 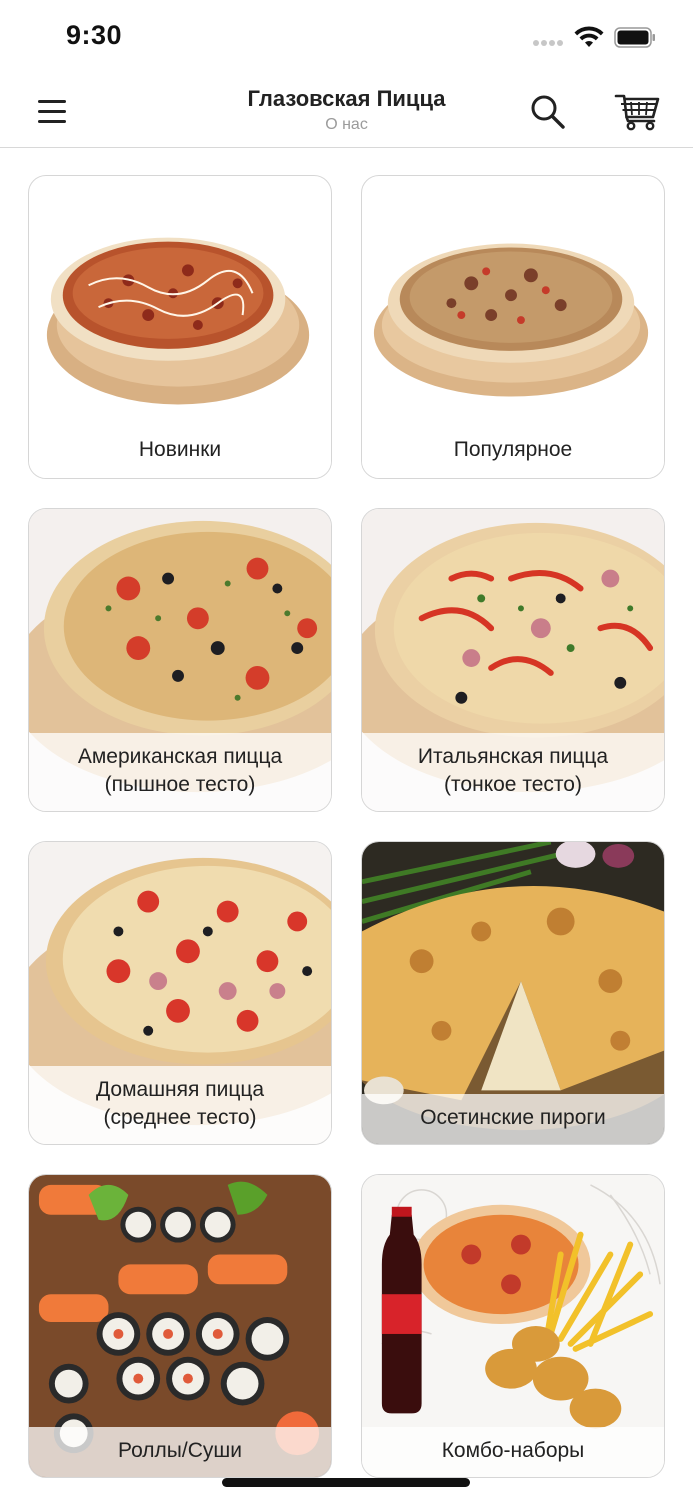 I want to click on menu-button, so click(x=52, y=109).